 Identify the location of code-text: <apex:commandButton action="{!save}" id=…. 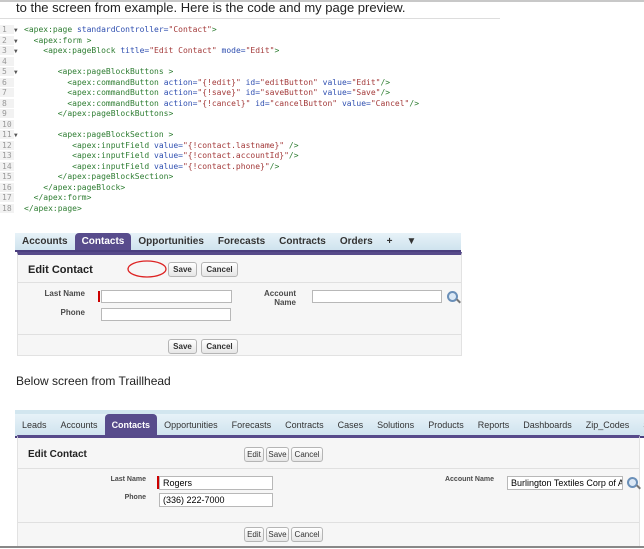
(207, 92).